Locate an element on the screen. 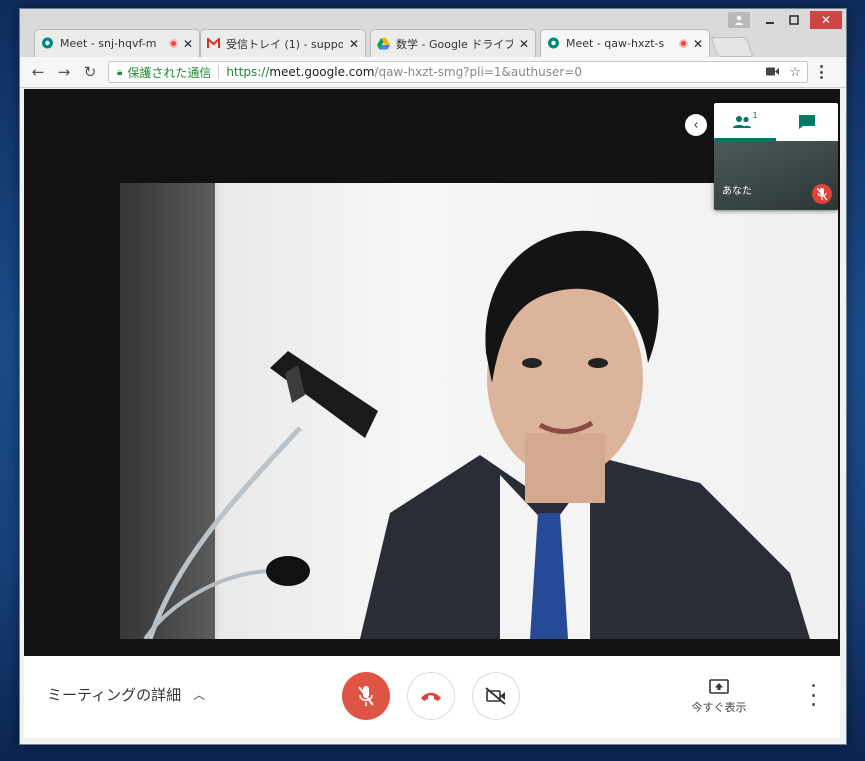  camera-off-icon is located at coordinates (495, 696).